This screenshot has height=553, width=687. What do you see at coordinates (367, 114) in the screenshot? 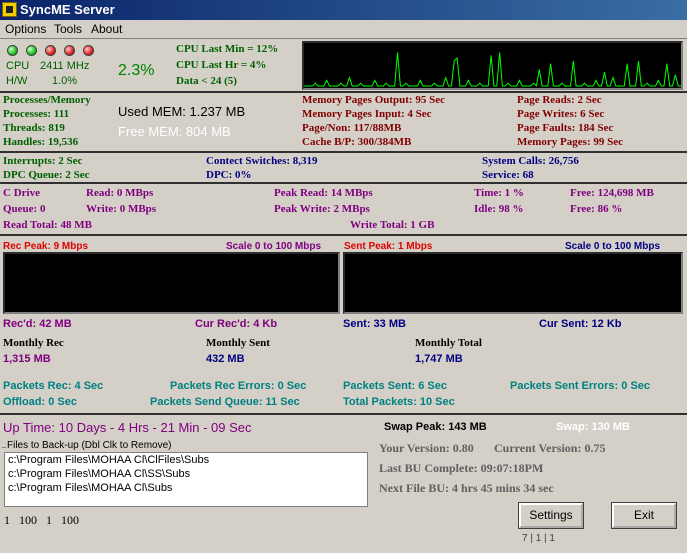
I see `pages-input: Memory Pages Input: 4 Sec` at bounding box center [367, 114].